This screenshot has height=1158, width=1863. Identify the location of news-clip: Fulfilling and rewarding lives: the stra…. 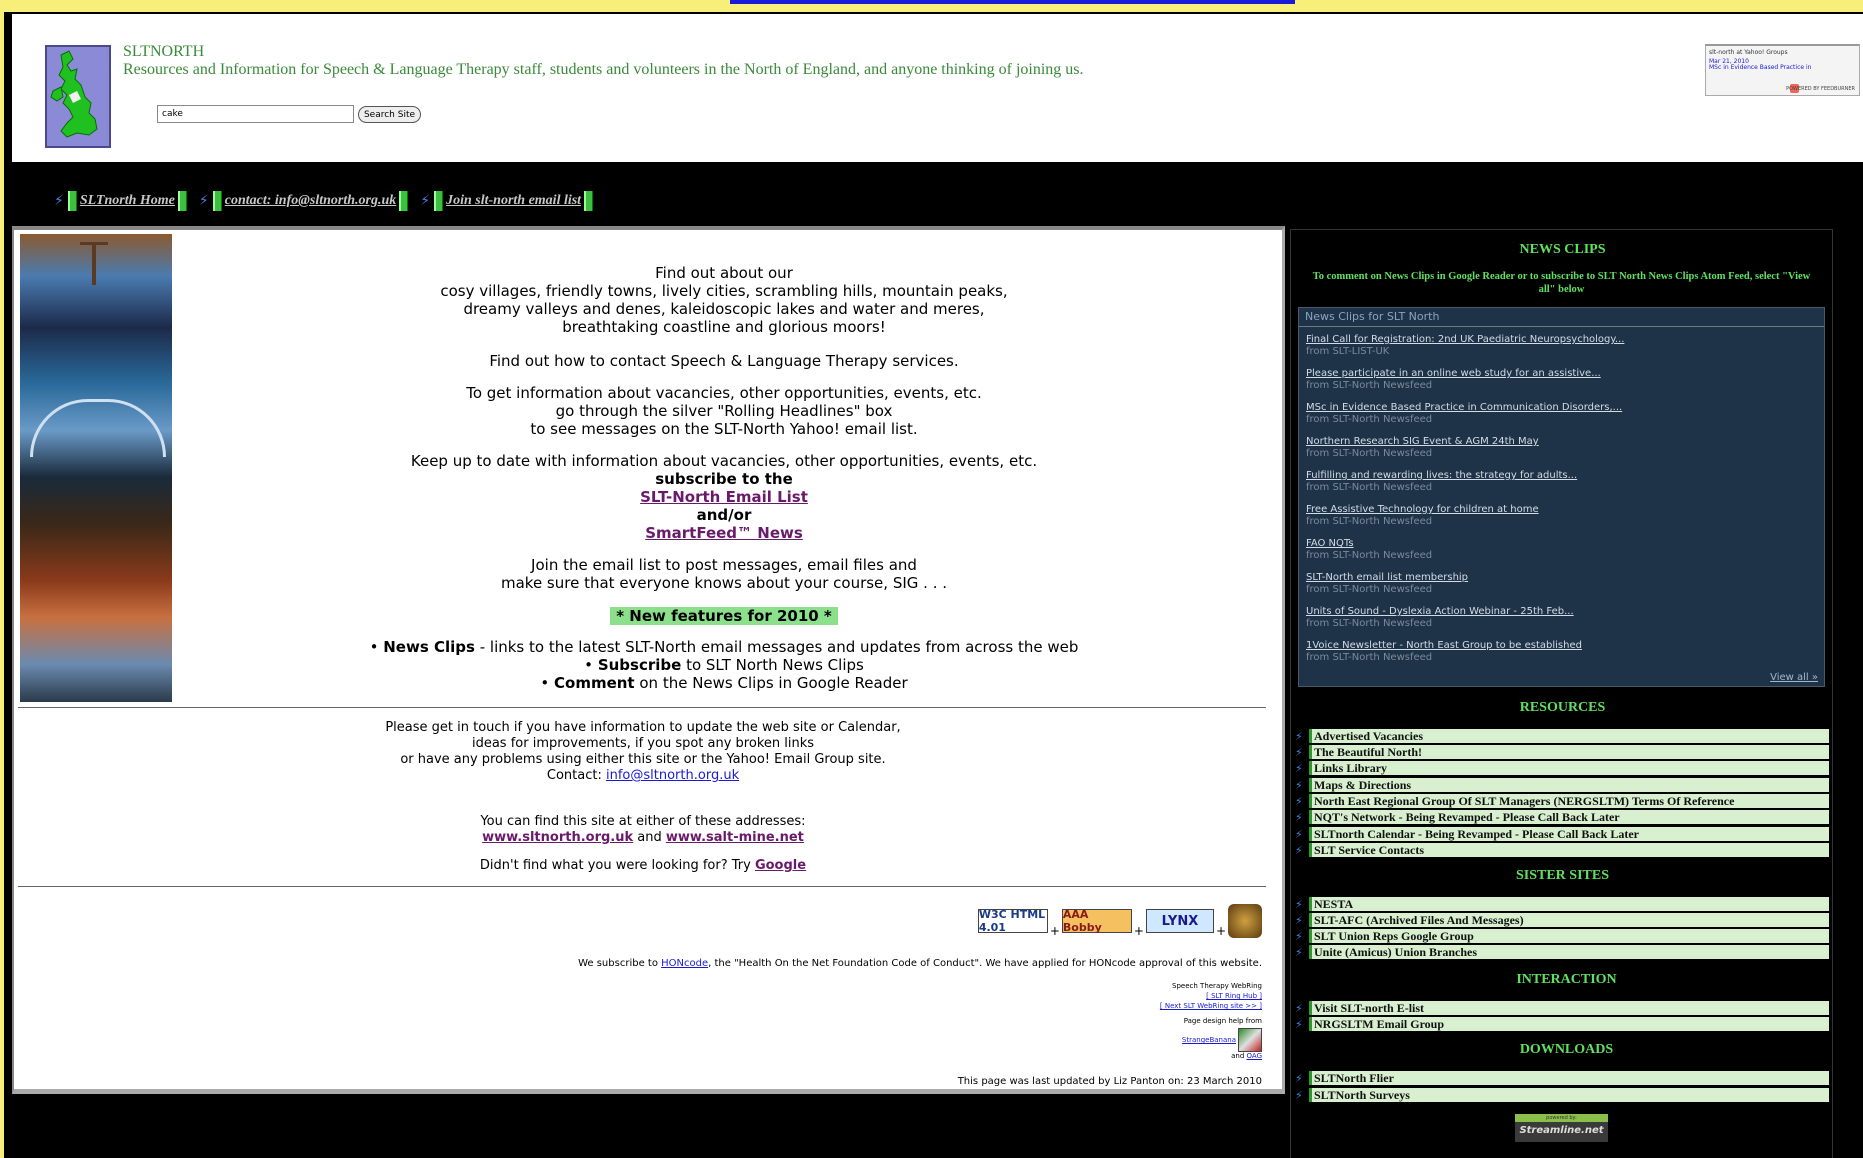
(1441, 482).